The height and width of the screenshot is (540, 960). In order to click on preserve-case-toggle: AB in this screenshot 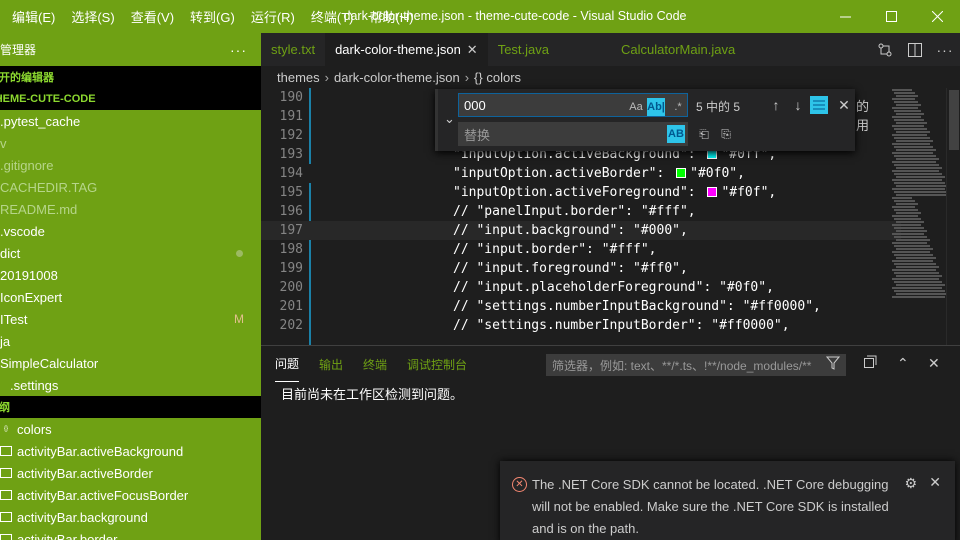, I will do `click(676, 134)`.